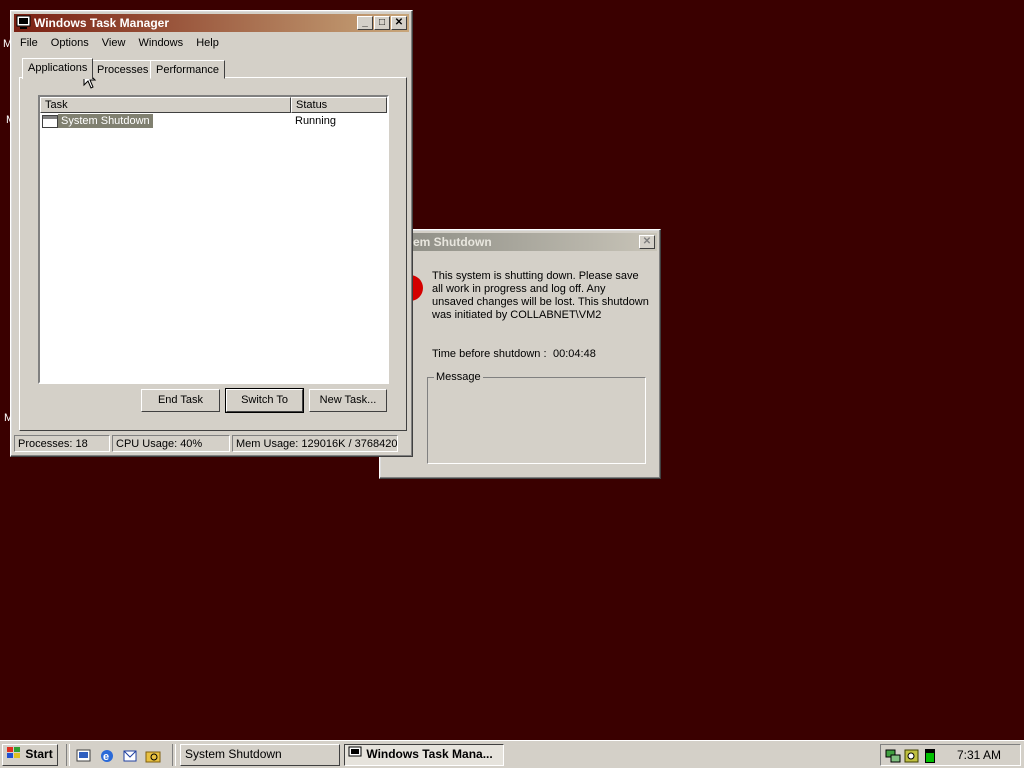 The width and height of the screenshot is (1024, 768). Describe the element at coordinates (207, 43) in the screenshot. I see `menu-help: Help` at that location.